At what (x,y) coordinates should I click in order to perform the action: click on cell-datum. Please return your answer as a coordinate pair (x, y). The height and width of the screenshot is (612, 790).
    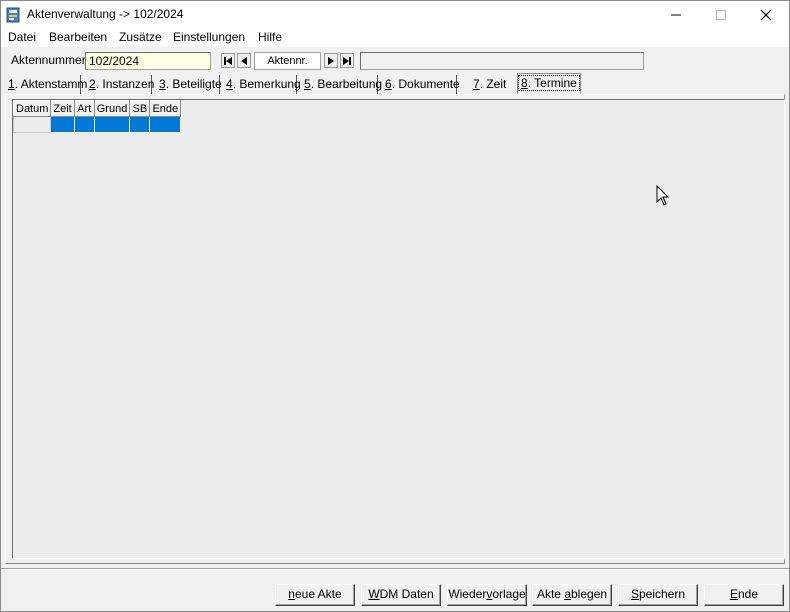
    Looking at the image, I should click on (32, 124).